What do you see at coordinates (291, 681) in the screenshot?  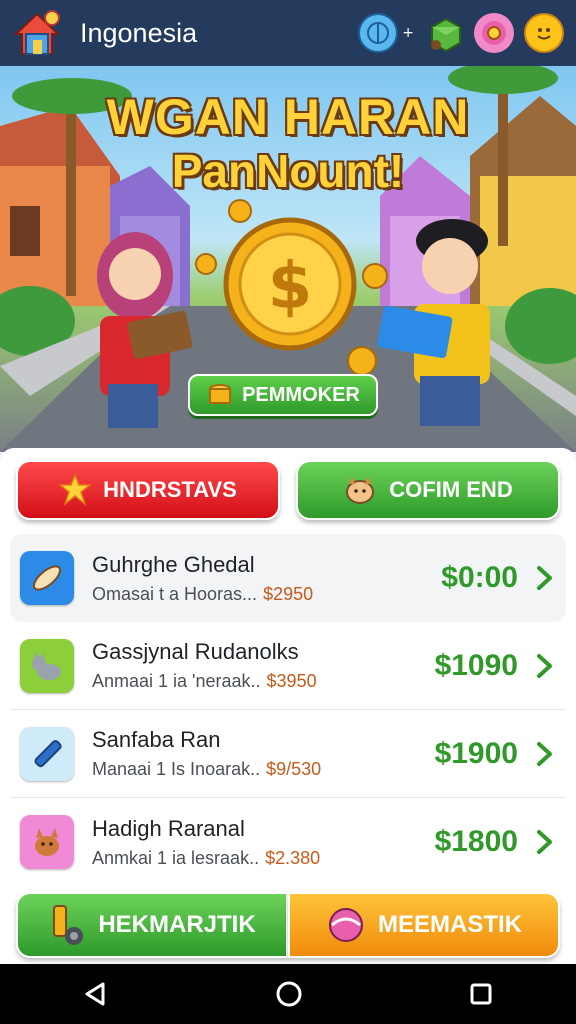 I see `item-price: $3950` at bounding box center [291, 681].